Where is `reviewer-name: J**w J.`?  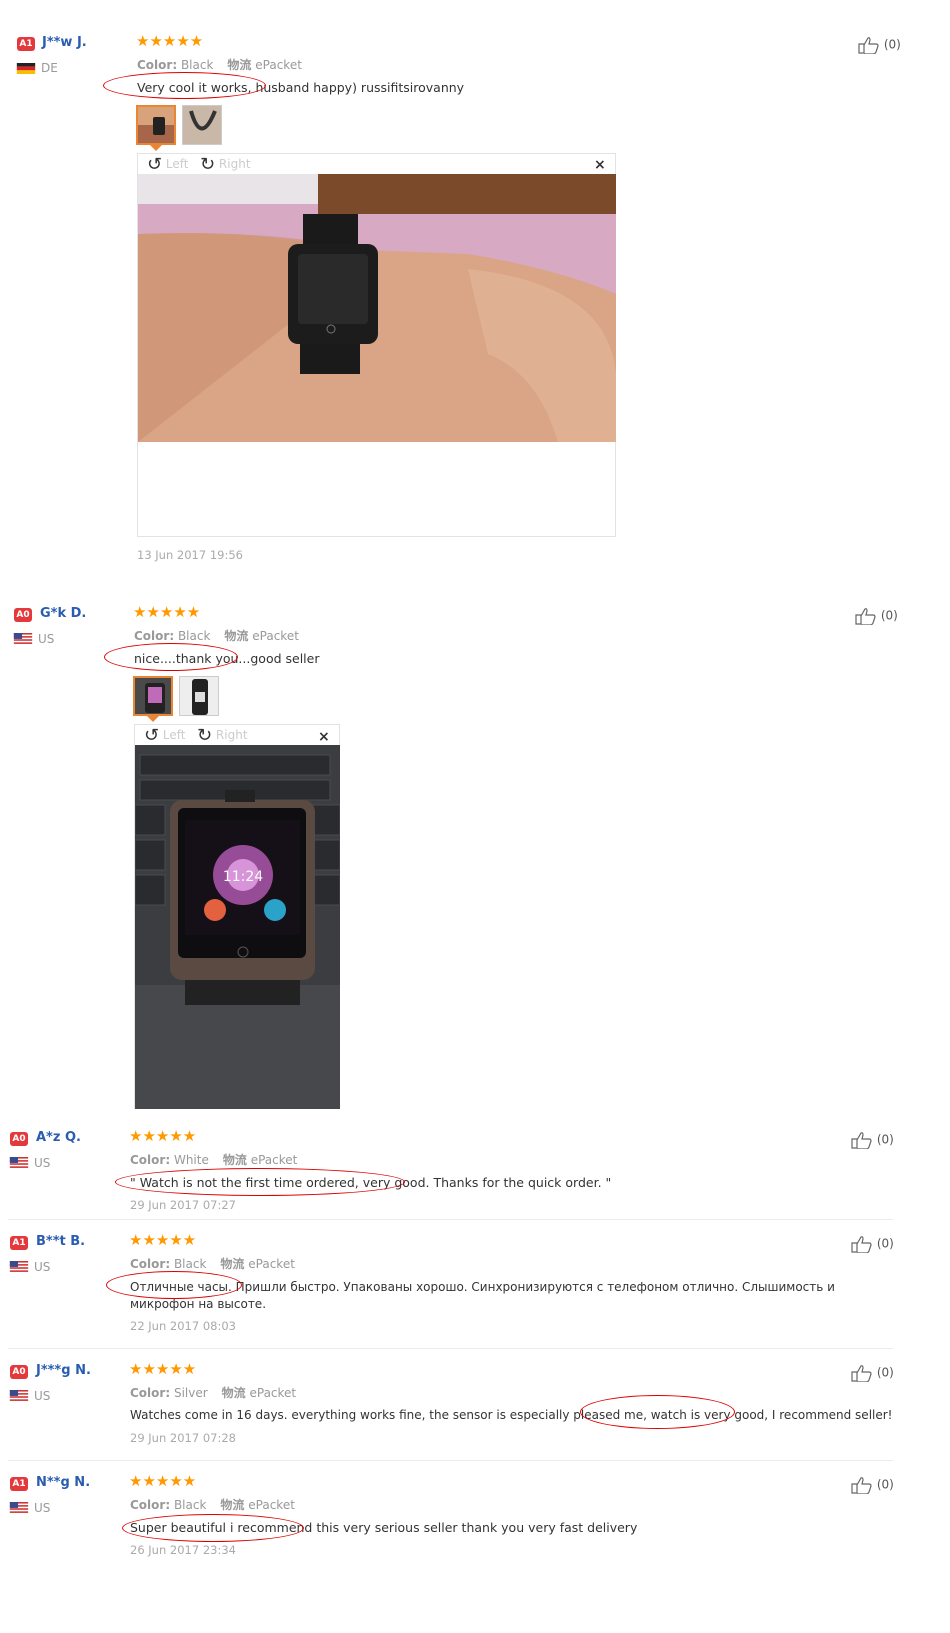 reviewer-name: J**w J. is located at coordinates (64, 42).